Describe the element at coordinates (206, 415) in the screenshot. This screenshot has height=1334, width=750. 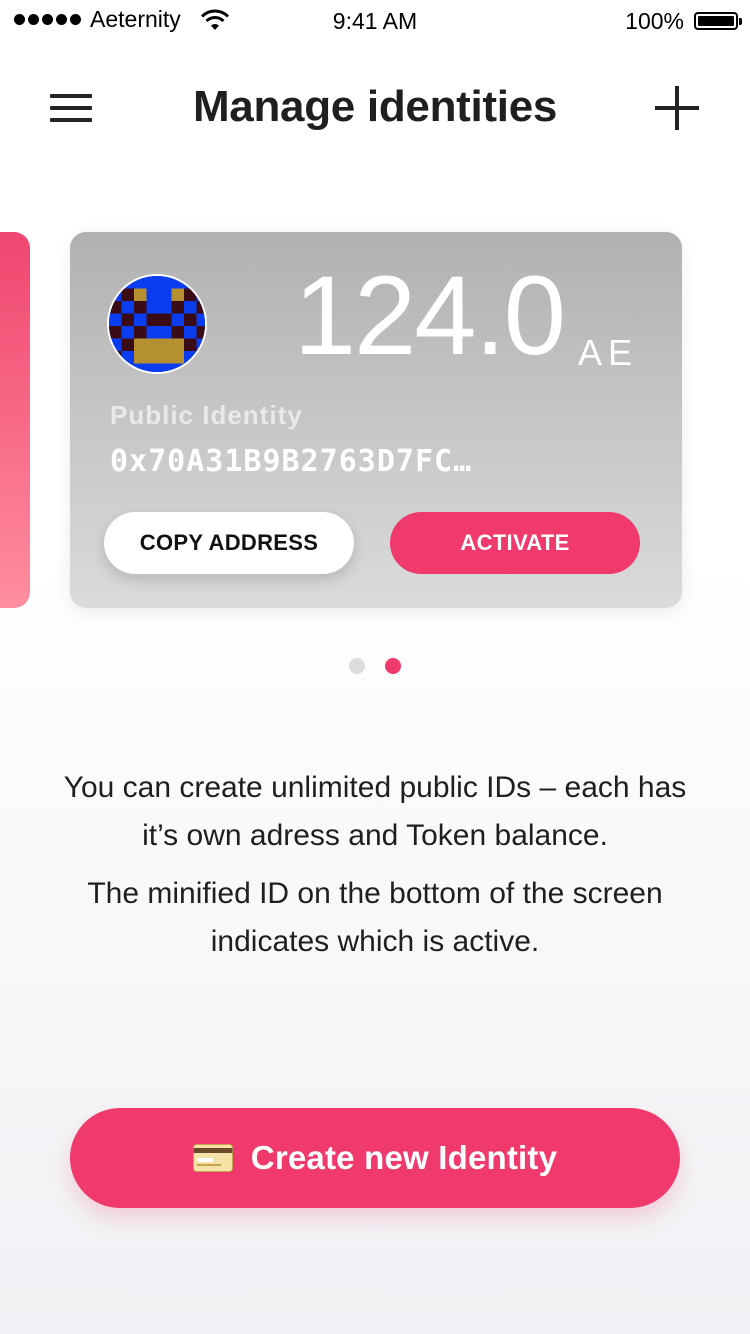
I see `public-identity-label: Public Identity` at that location.